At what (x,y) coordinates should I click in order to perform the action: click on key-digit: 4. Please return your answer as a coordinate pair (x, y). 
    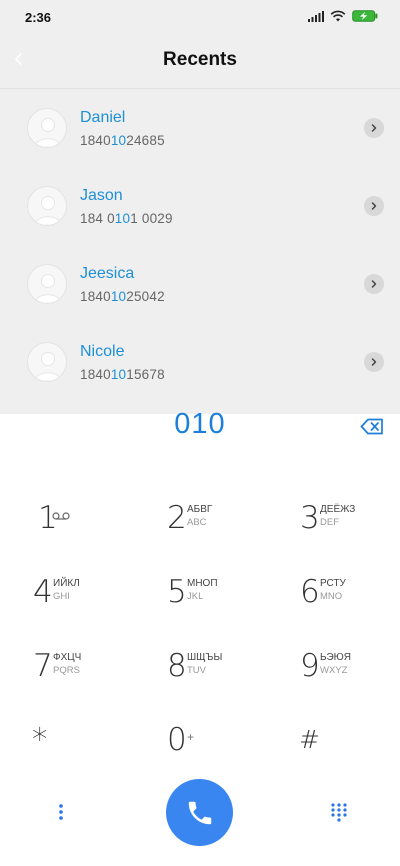
    Looking at the image, I should click on (43, 592).